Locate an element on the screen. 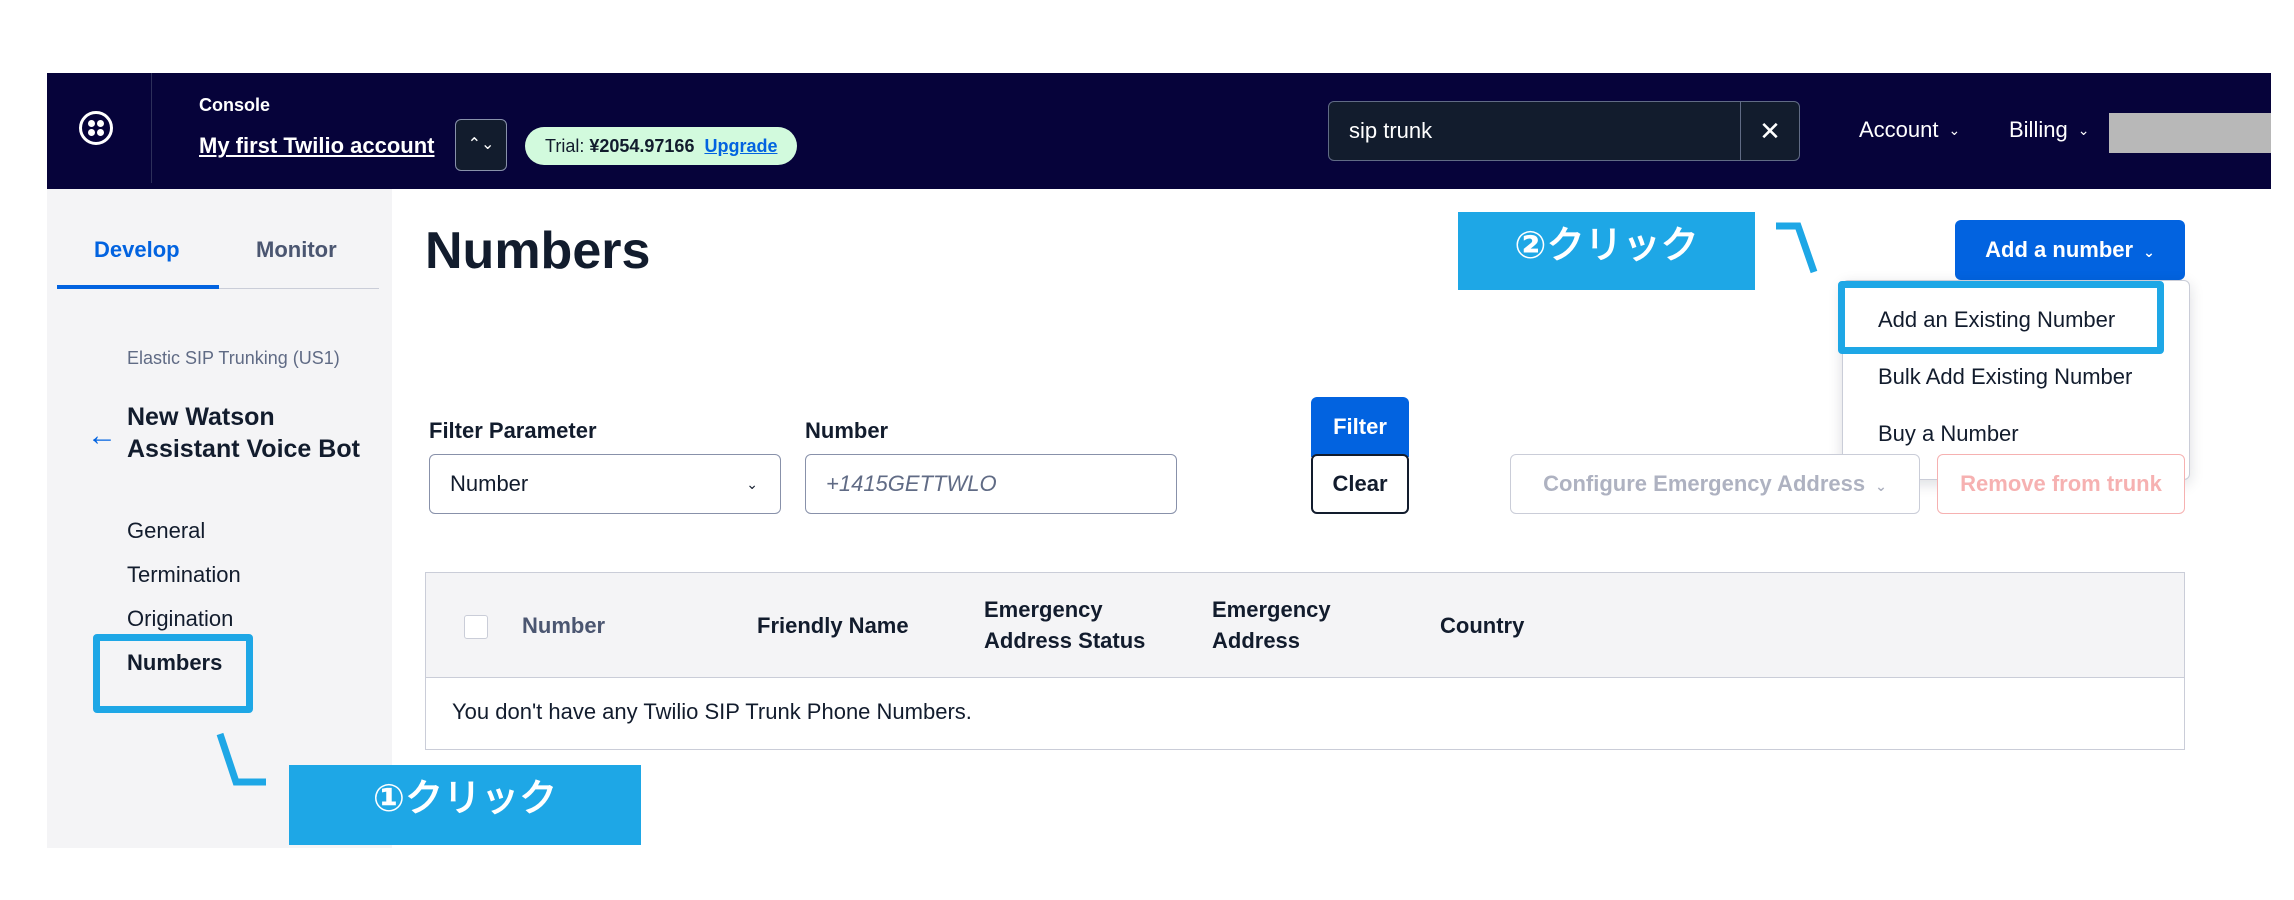 This screenshot has width=2294, height=900. up-down-chevron-icon: ⌃⌄ is located at coordinates (481, 144).